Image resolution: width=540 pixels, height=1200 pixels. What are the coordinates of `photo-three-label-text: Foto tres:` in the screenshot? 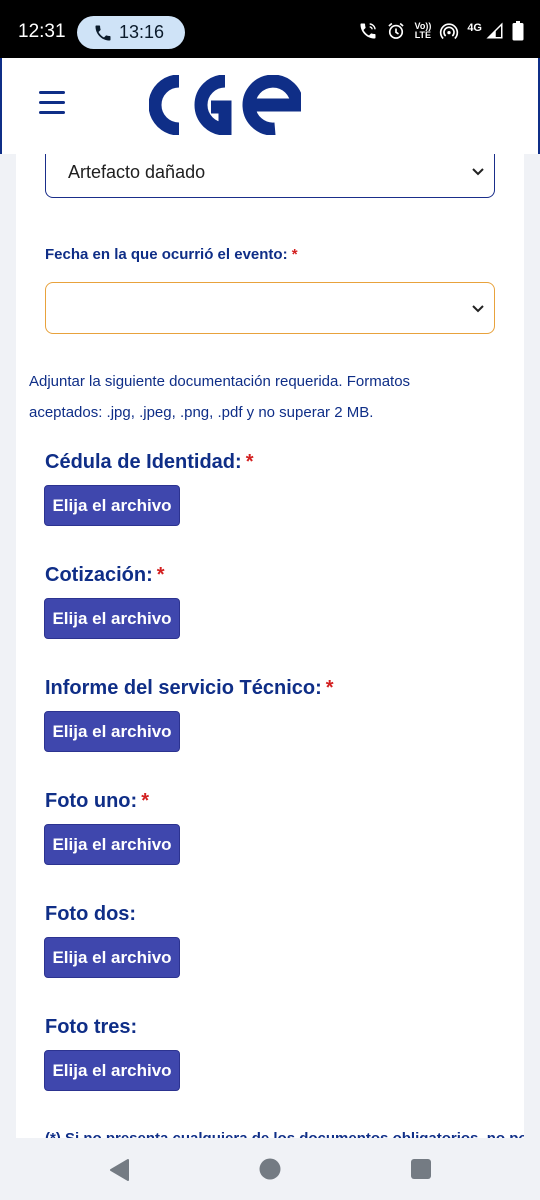 It's located at (91, 1027).